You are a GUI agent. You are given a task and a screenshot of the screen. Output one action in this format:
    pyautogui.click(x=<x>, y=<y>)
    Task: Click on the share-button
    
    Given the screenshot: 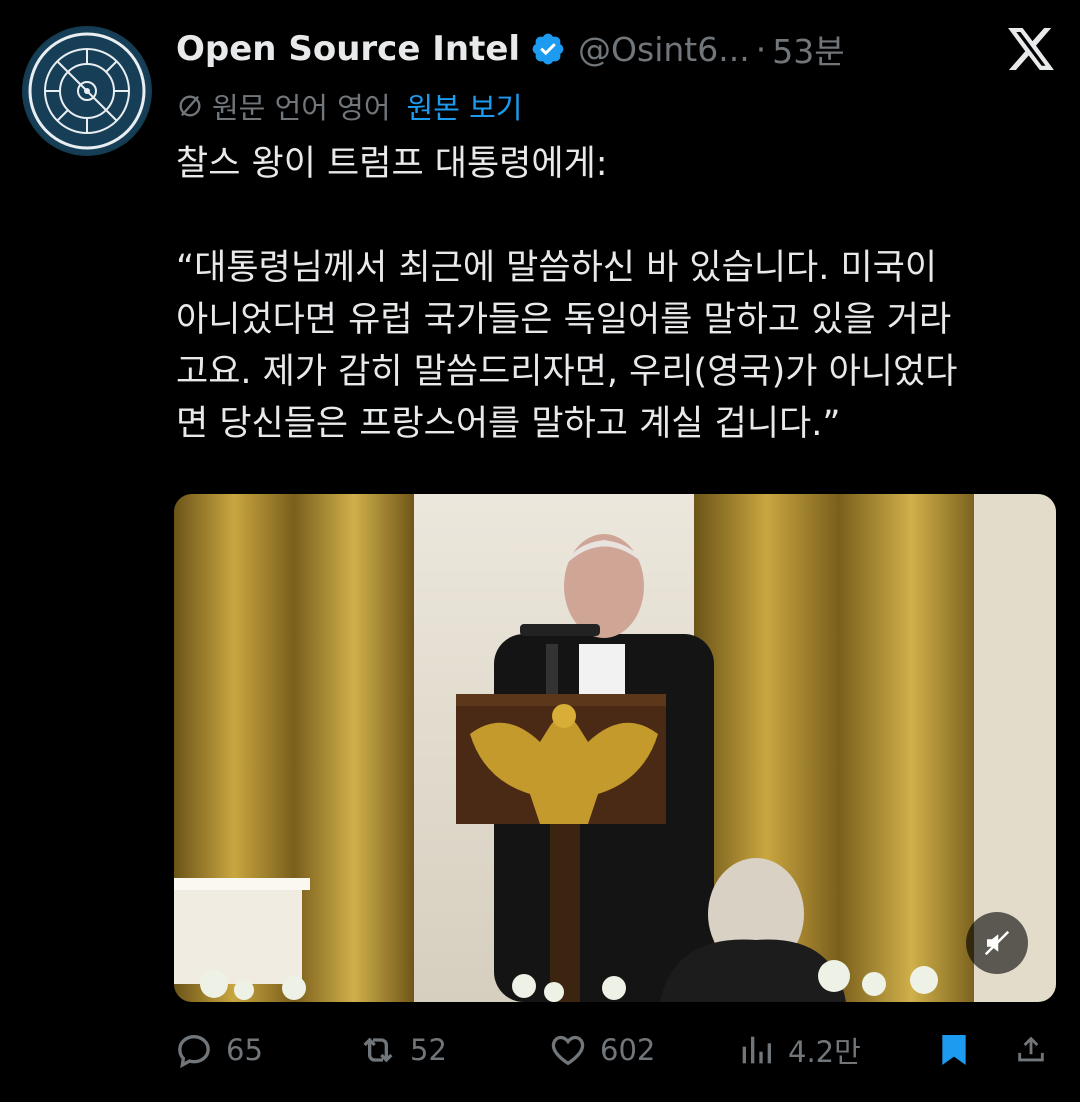 What is the action you would take?
    pyautogui.click(x=1037, y=1050)
    